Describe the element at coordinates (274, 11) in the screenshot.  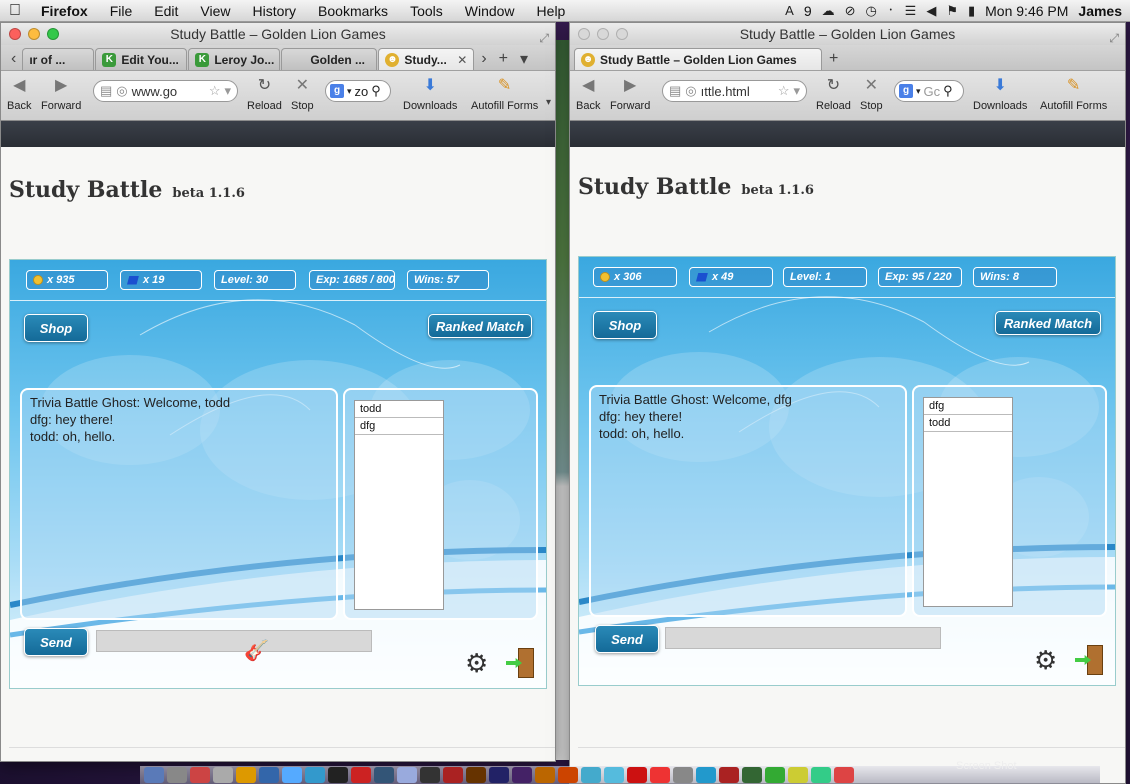
I see `menu-history: History` at that location.